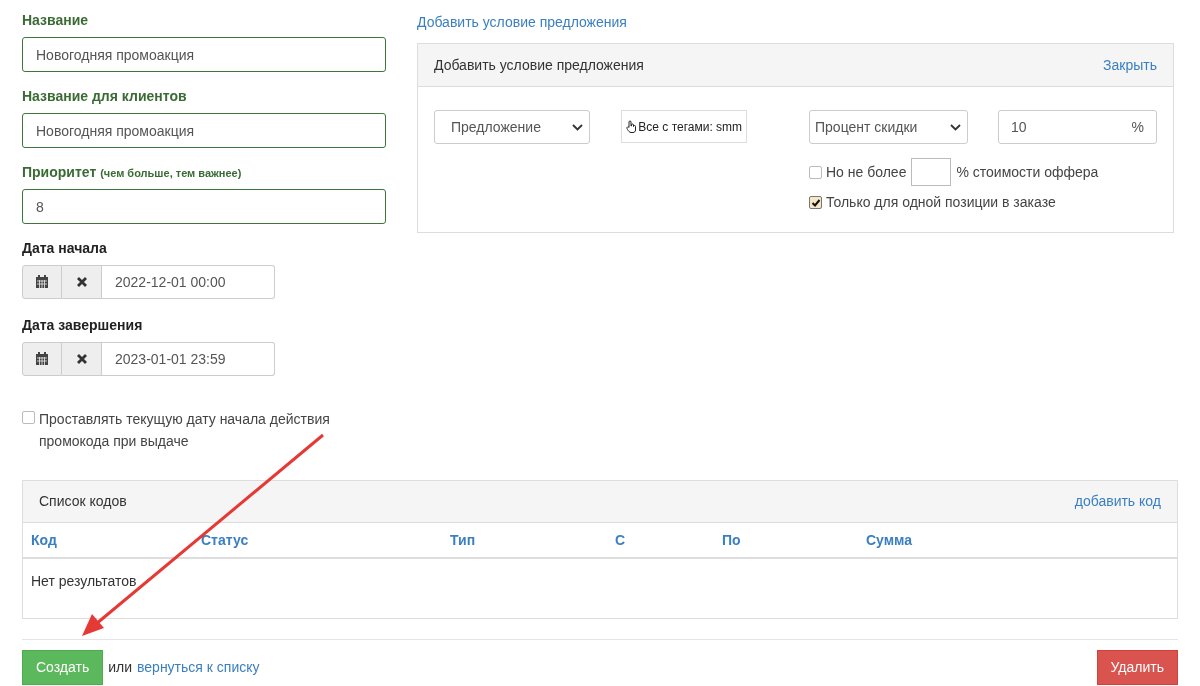  What do you see at coordinates (1130, 65) in the screenshot?
I see `close-link: Закрыть` at bounding box center [1130, 65].